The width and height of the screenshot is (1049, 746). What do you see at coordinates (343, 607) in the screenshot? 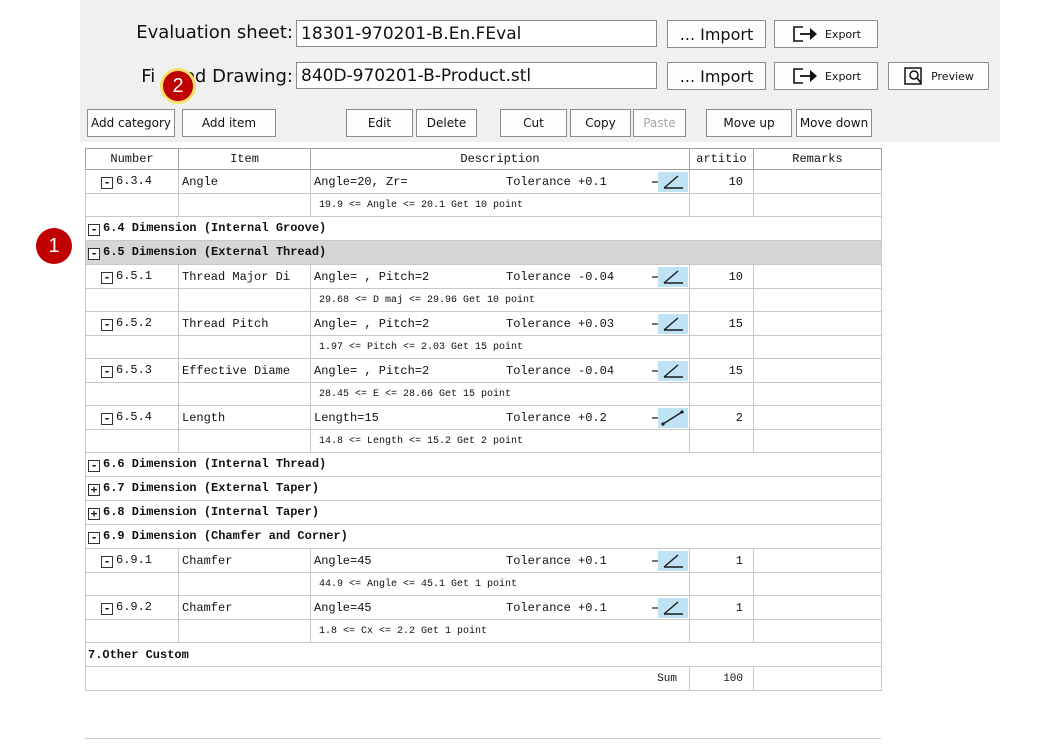
I see `description-text: Angle=45` at bounding box center [343, 607].